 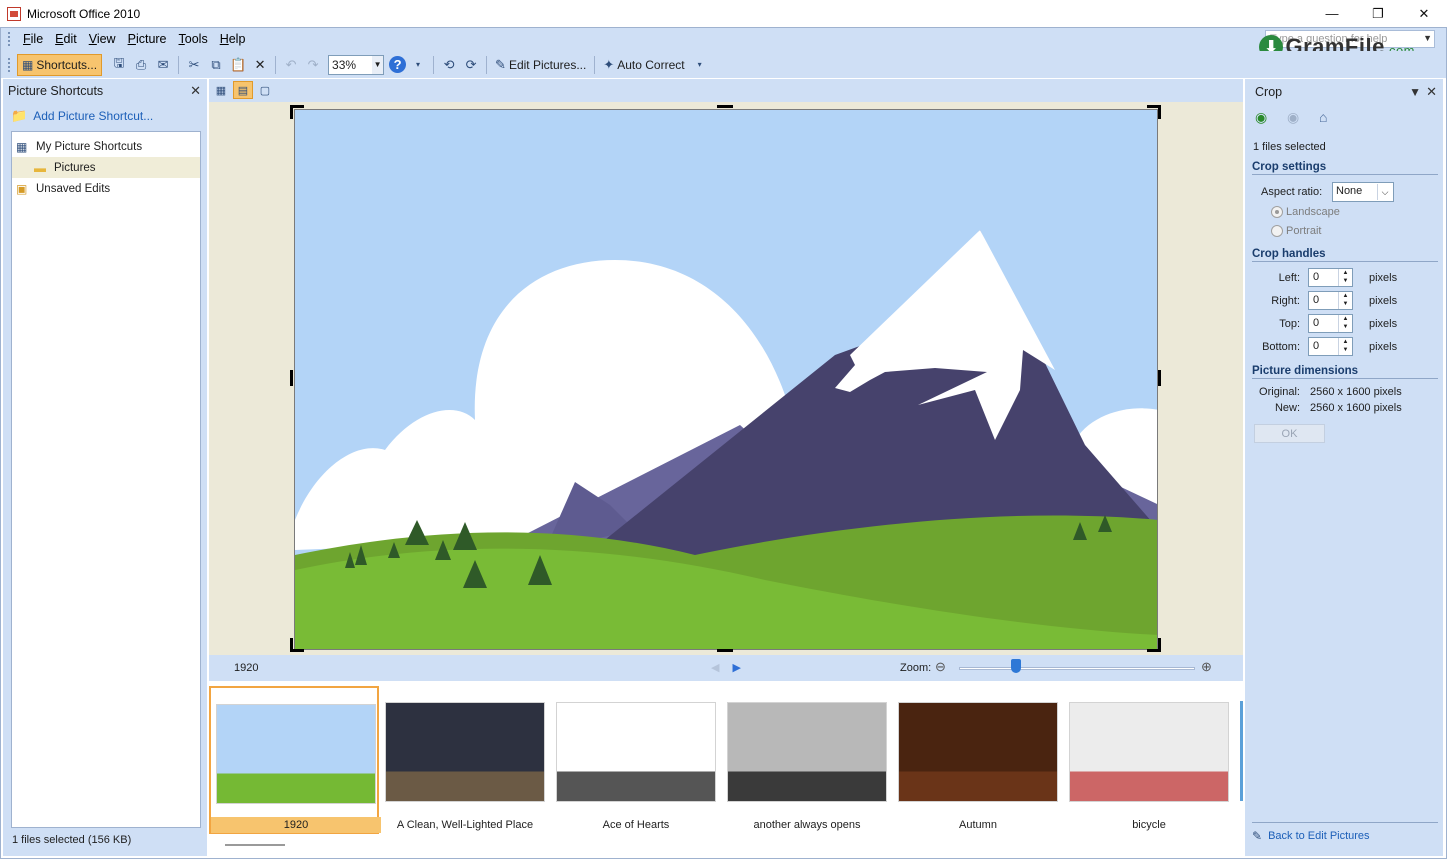 I want to click on landscape-radio: Landscape, so click(x=1305, y=212).